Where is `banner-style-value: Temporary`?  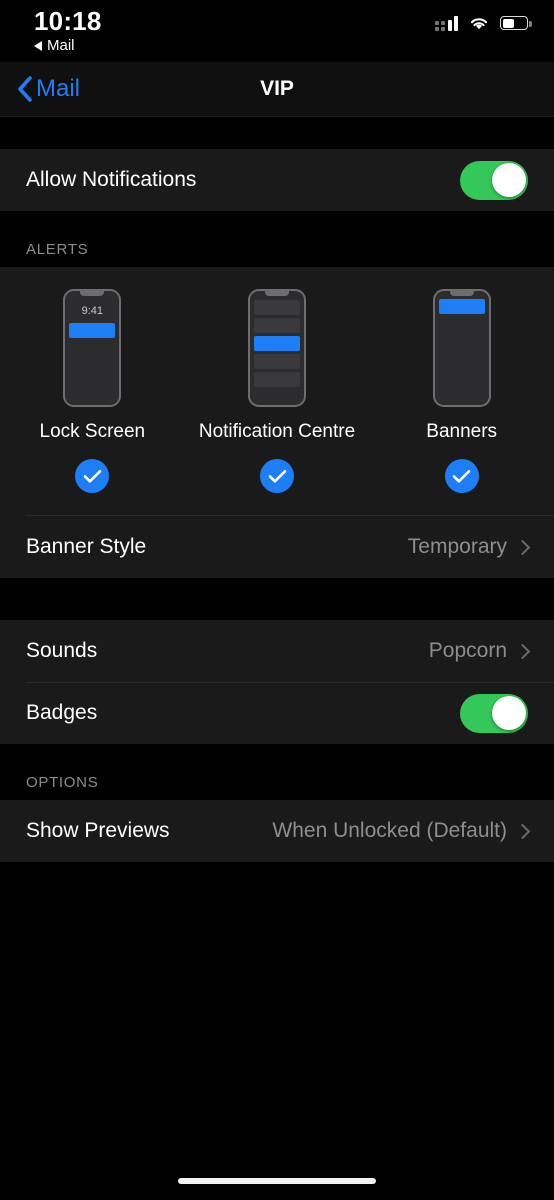 banner-style-value: Temporary is located at coordinates (457, 546).